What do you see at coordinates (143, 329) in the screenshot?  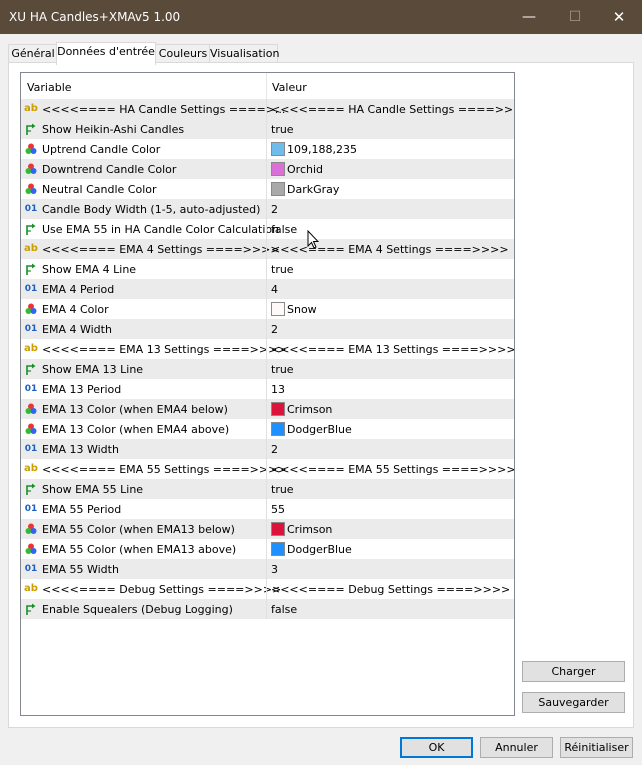 I see `variable-cell: 01 EMA 4 Width` at bounding box center [143, 329].